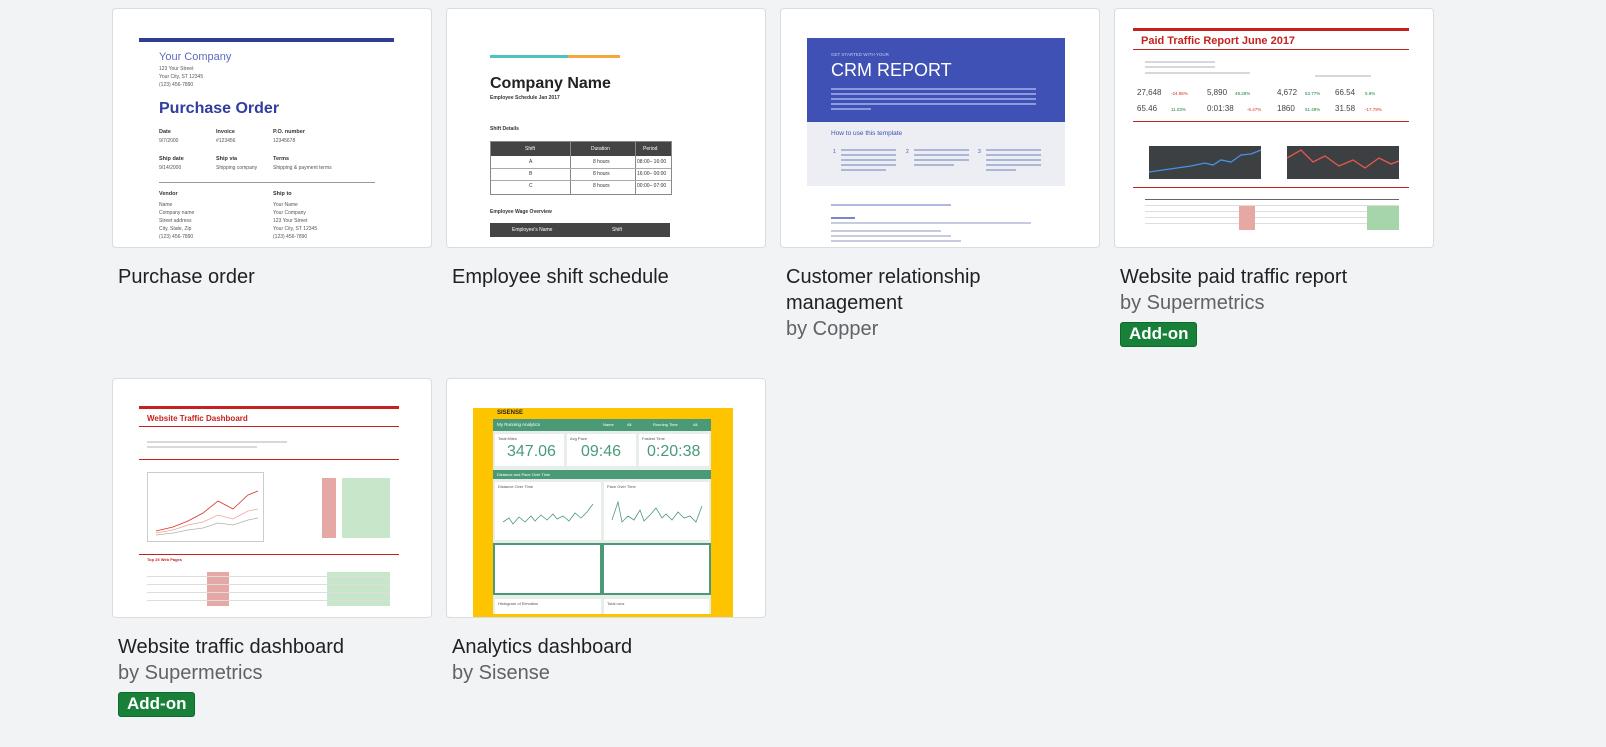  Describe the element at coordinates (504, 129) in the screenshot. I see `preview-text: Shift Details` at that location.